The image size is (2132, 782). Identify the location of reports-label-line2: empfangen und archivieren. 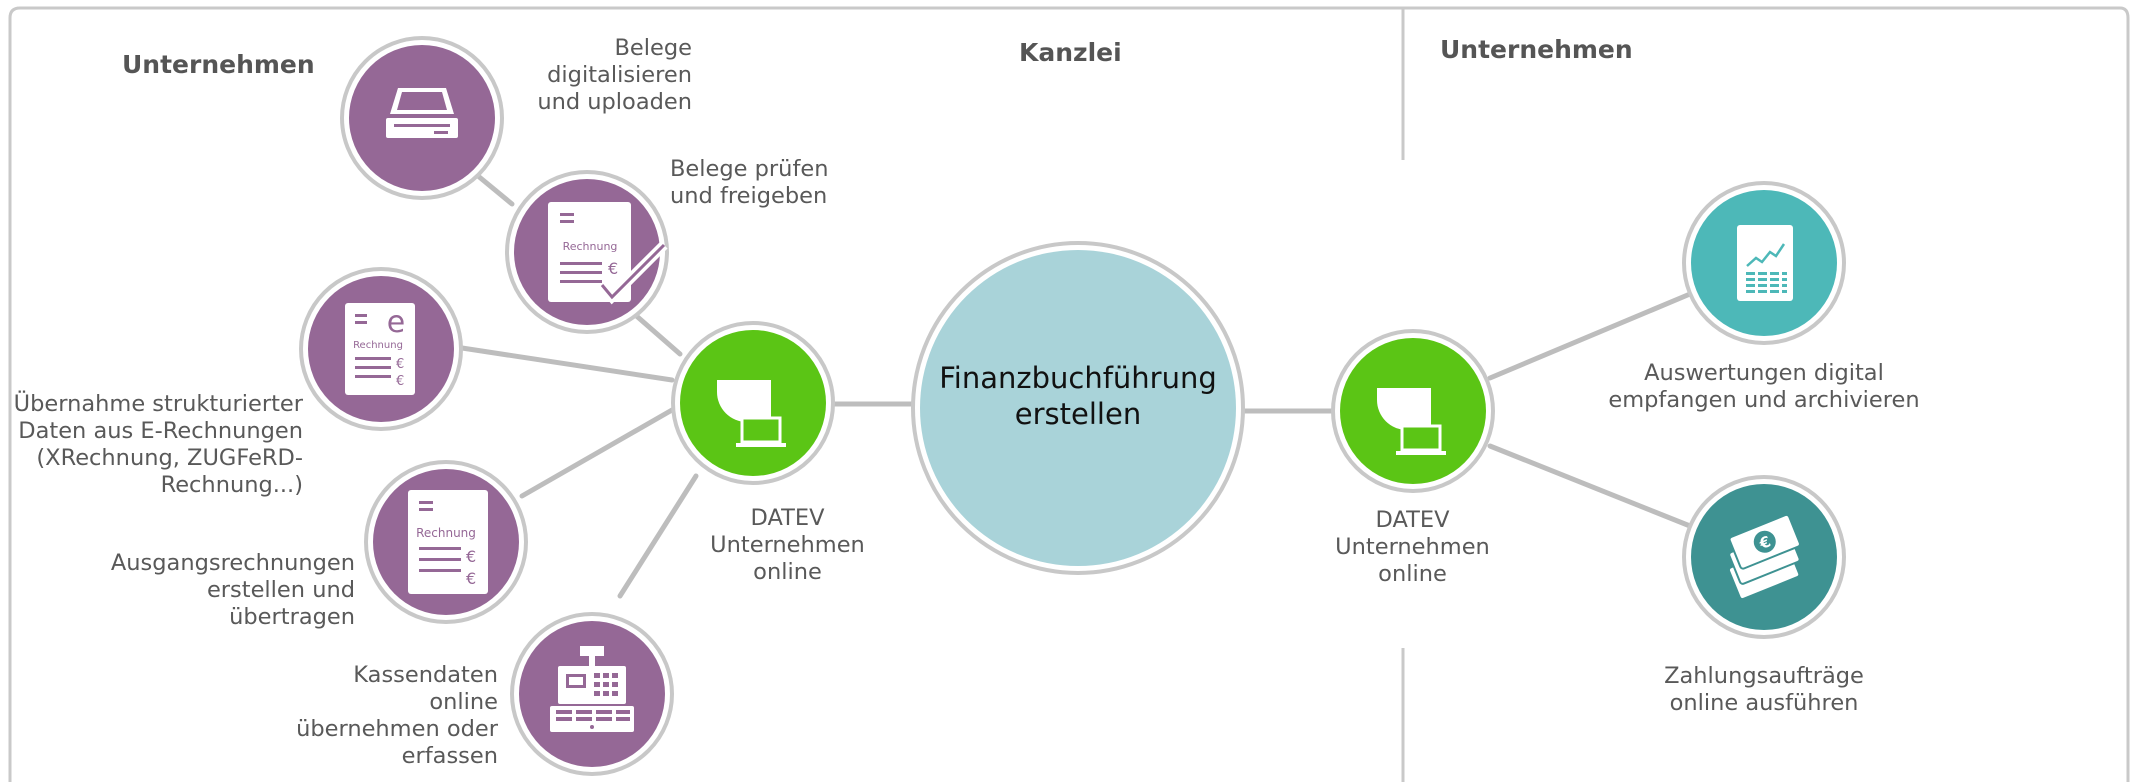
(1764, 400).